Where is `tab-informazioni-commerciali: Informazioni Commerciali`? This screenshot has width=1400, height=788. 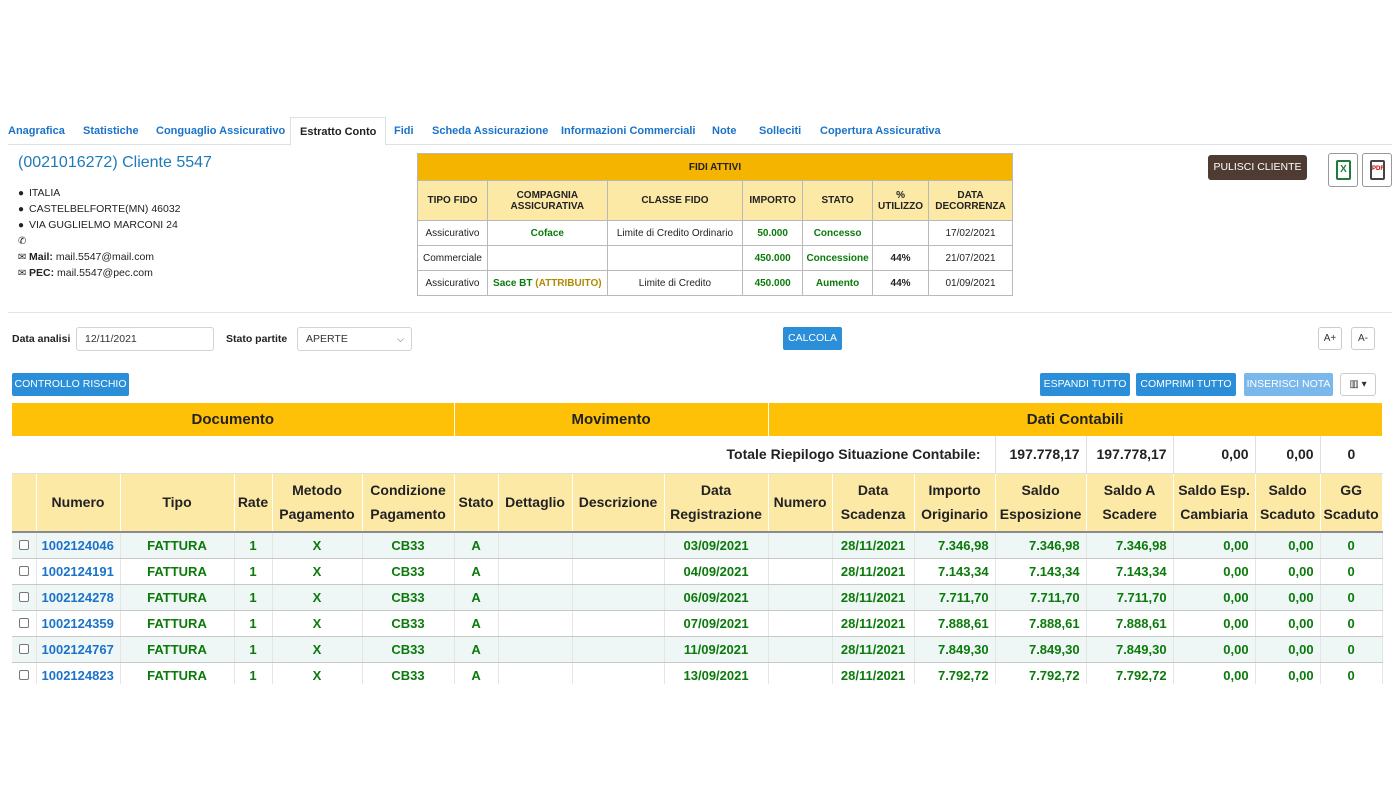
tab-informazioni-commerciali: Informazioni Commerciali is located at coordinates (628, 131).